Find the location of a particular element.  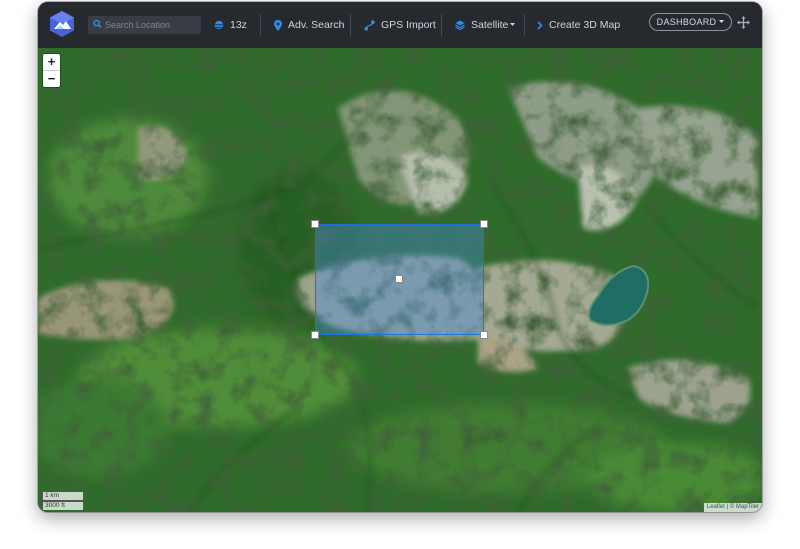

adv-search-button: Adv. Search is located at coordinates (309, 25).